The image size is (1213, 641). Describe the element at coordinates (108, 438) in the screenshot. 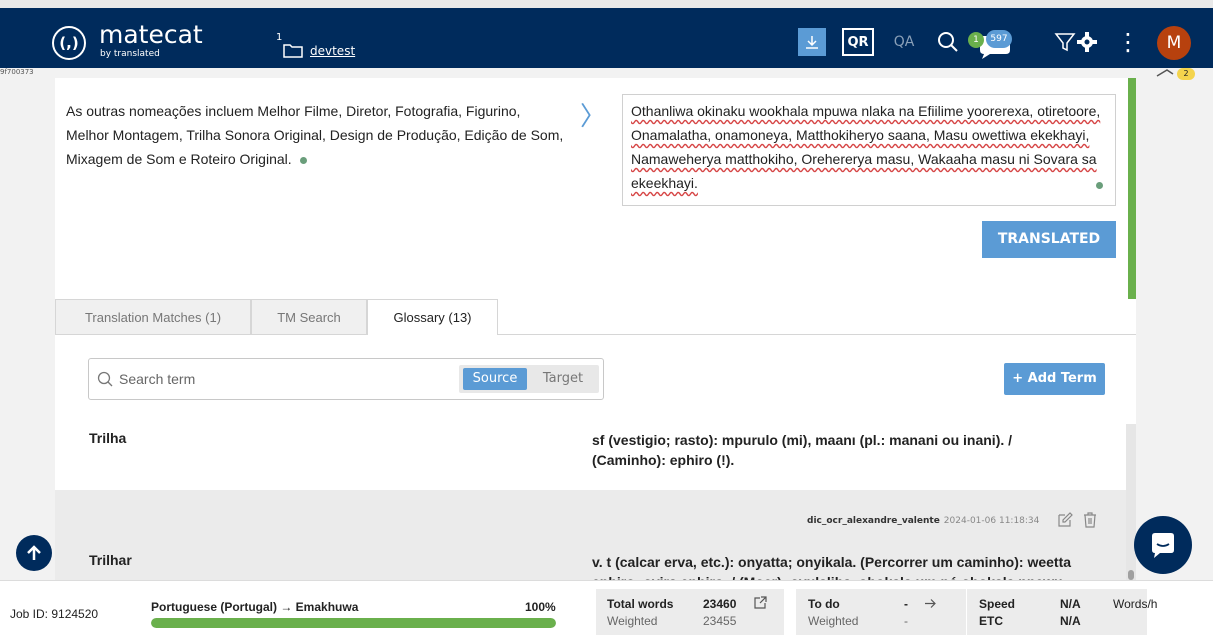

I see `glossary-term: Trilha` at that location.